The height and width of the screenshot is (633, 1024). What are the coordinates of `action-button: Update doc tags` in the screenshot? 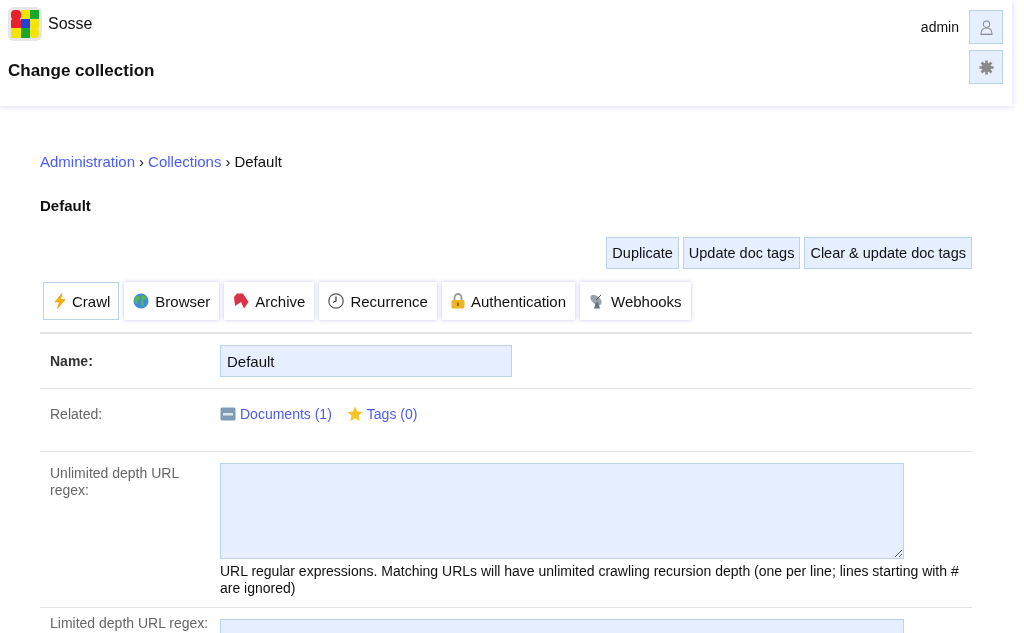 It's located at (741, 253).